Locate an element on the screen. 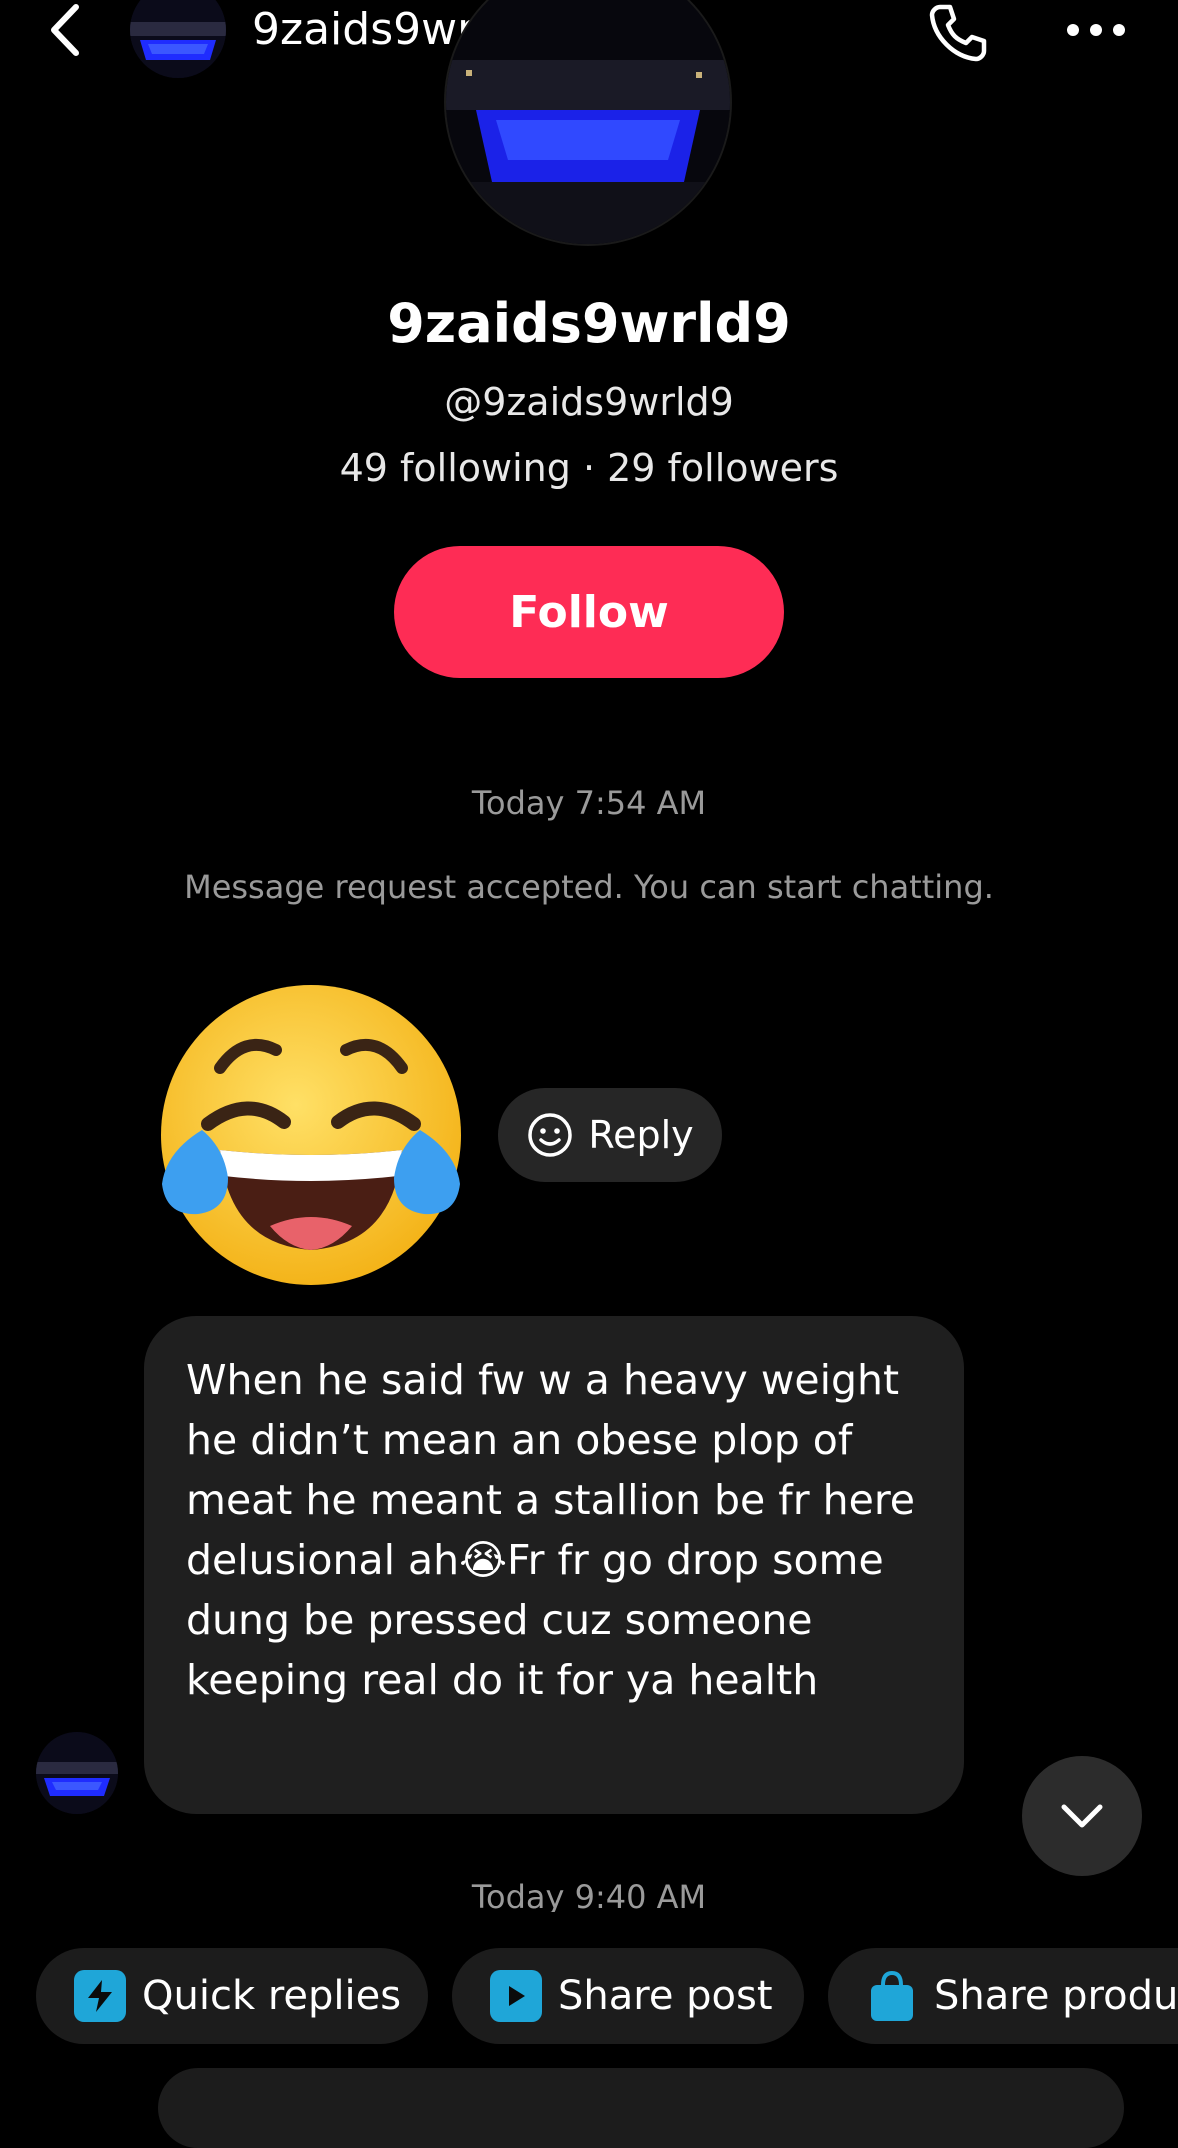  timestamp: Today 7:54 AM is located at coordinates (589, 803).